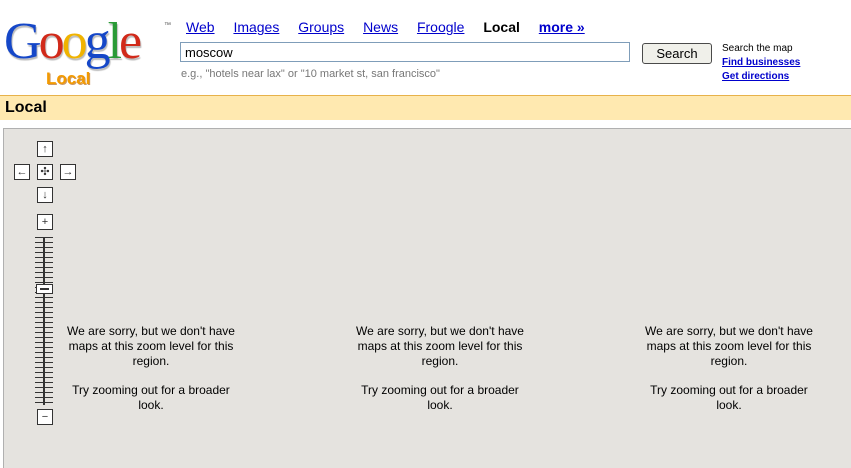  Describe the element at coordinates (23, 41) in the screenshot. I see `logo-letter: G` at that location.